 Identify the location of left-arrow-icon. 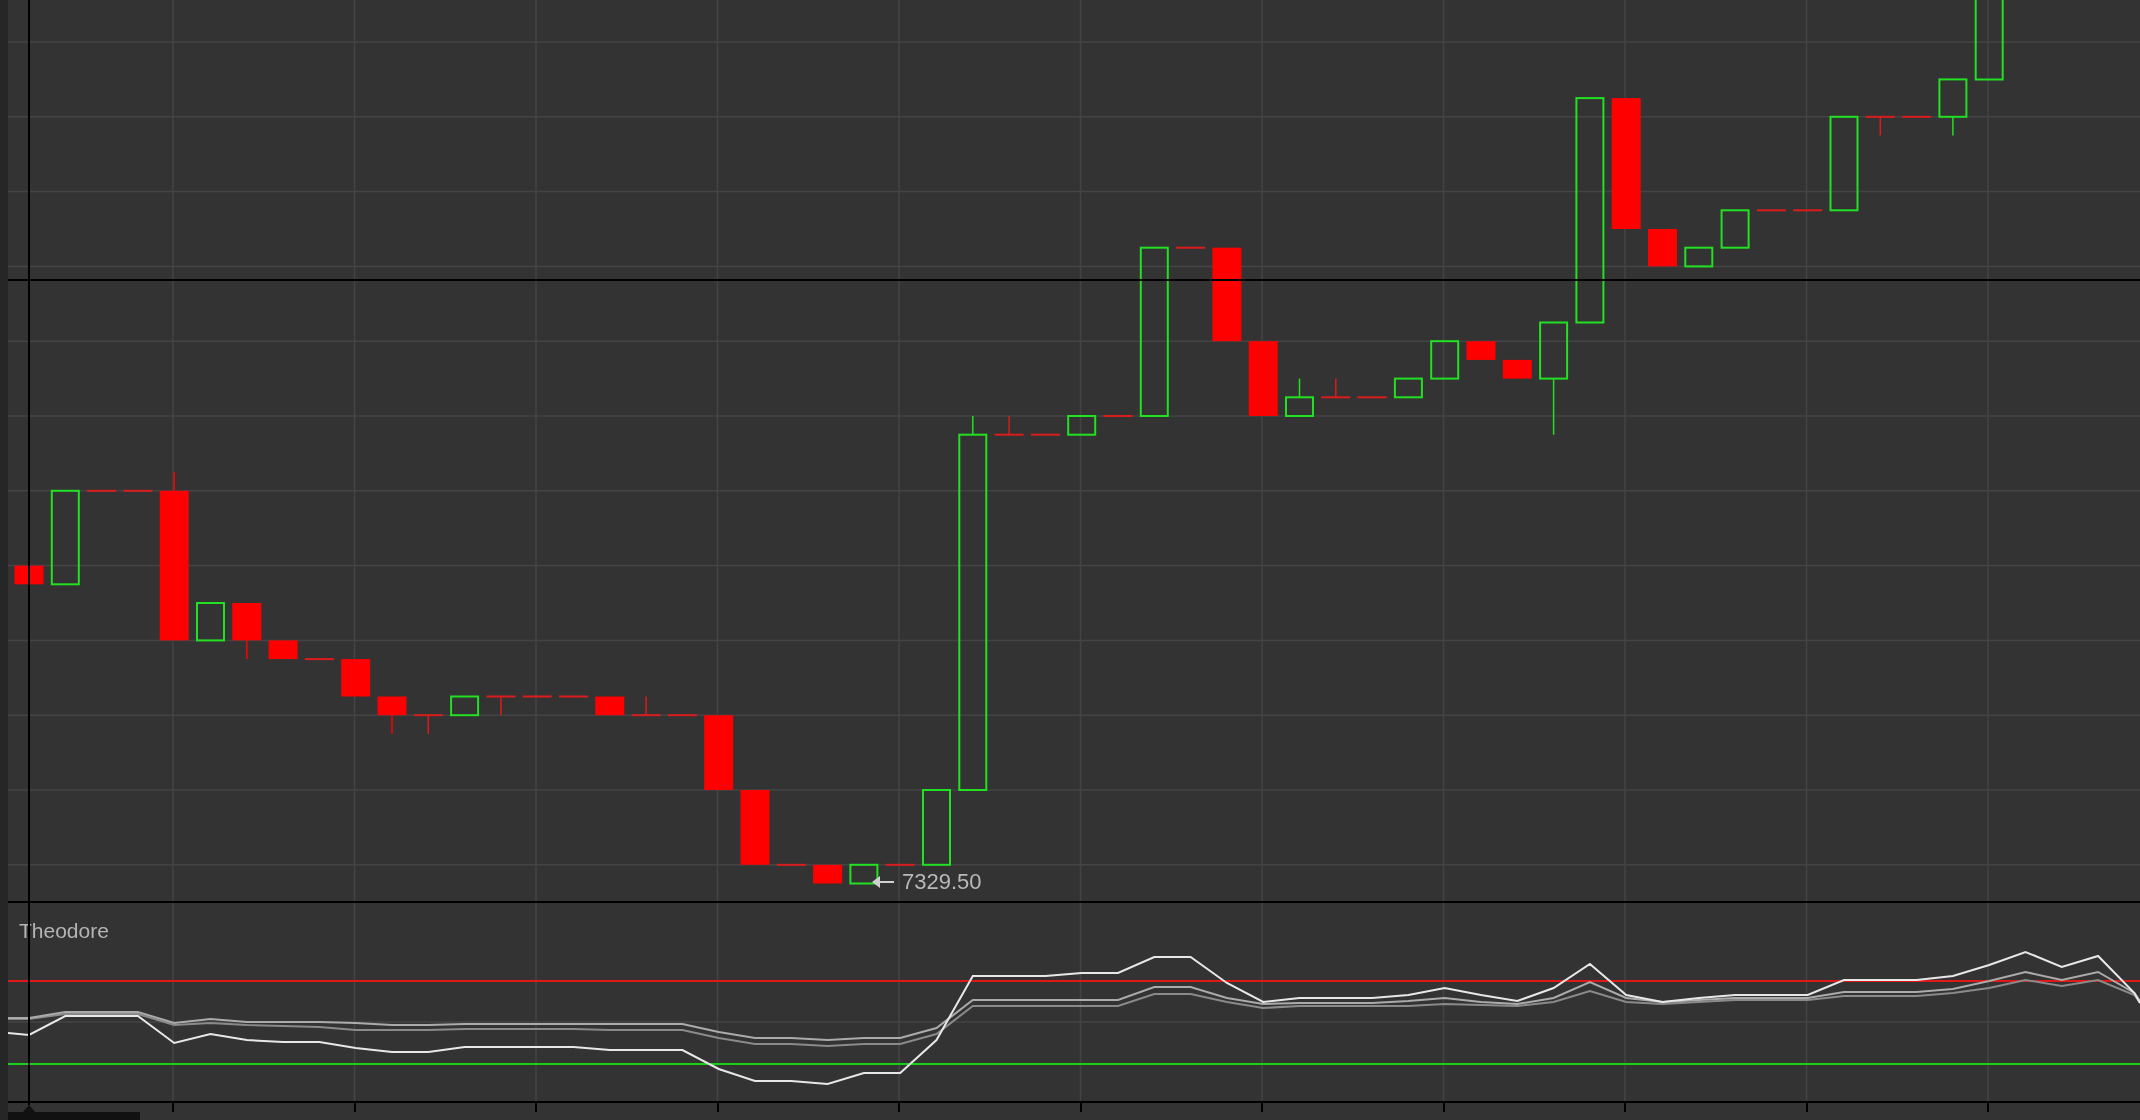
(883, 882).